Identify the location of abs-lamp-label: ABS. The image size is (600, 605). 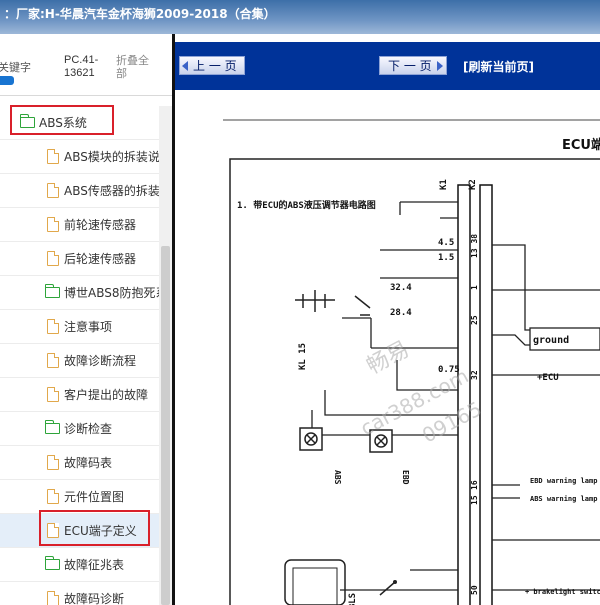
(337, 477).